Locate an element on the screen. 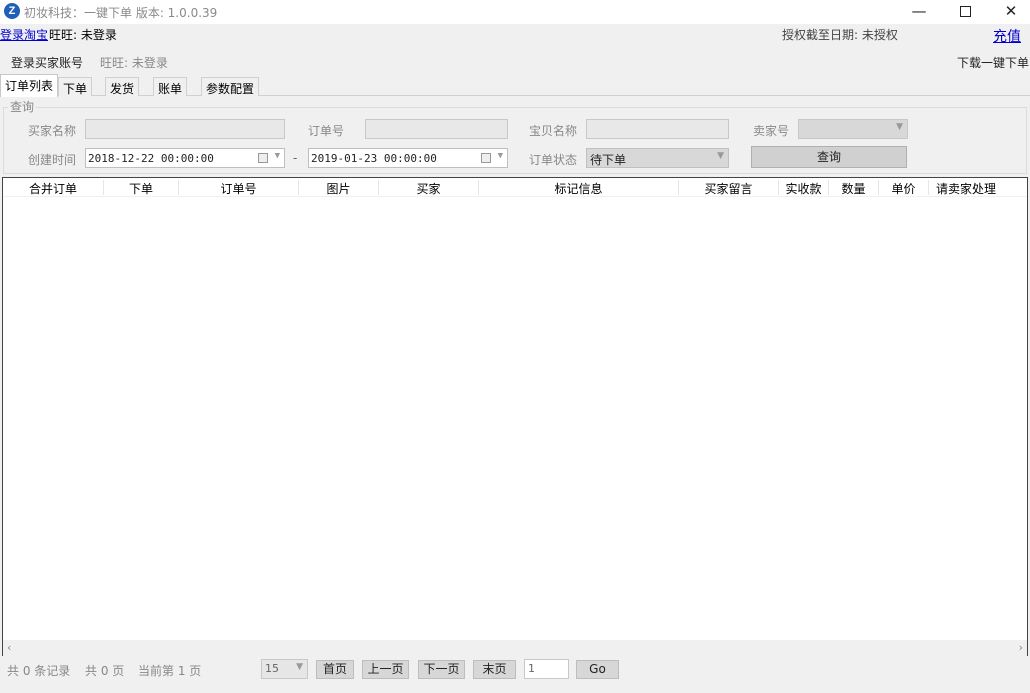 The height and width of the screenshot is (693, 1030). scroll-right-icon: › is located at coordinates (1021, 647).